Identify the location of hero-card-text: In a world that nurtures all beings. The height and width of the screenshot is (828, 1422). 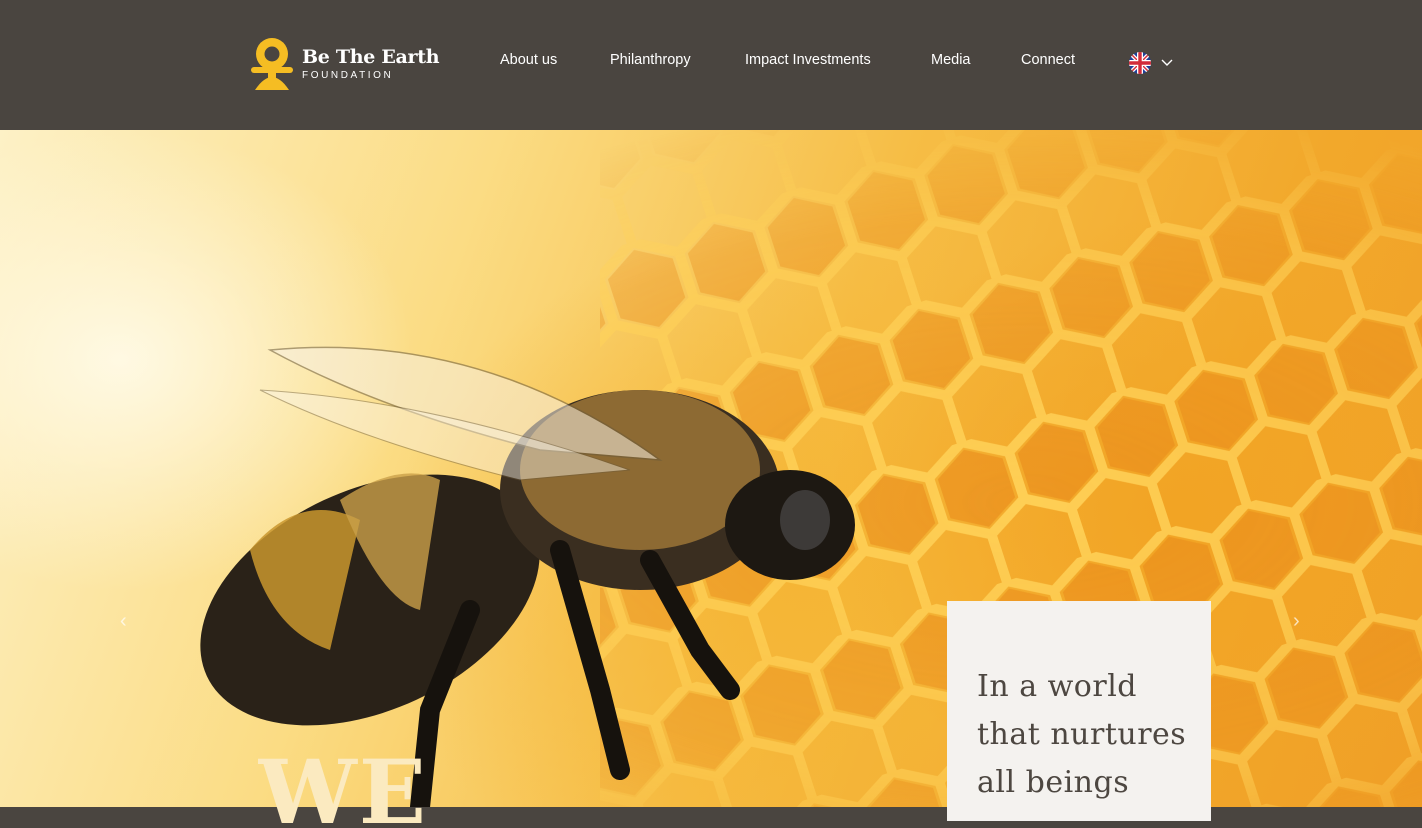
(1082, 734).